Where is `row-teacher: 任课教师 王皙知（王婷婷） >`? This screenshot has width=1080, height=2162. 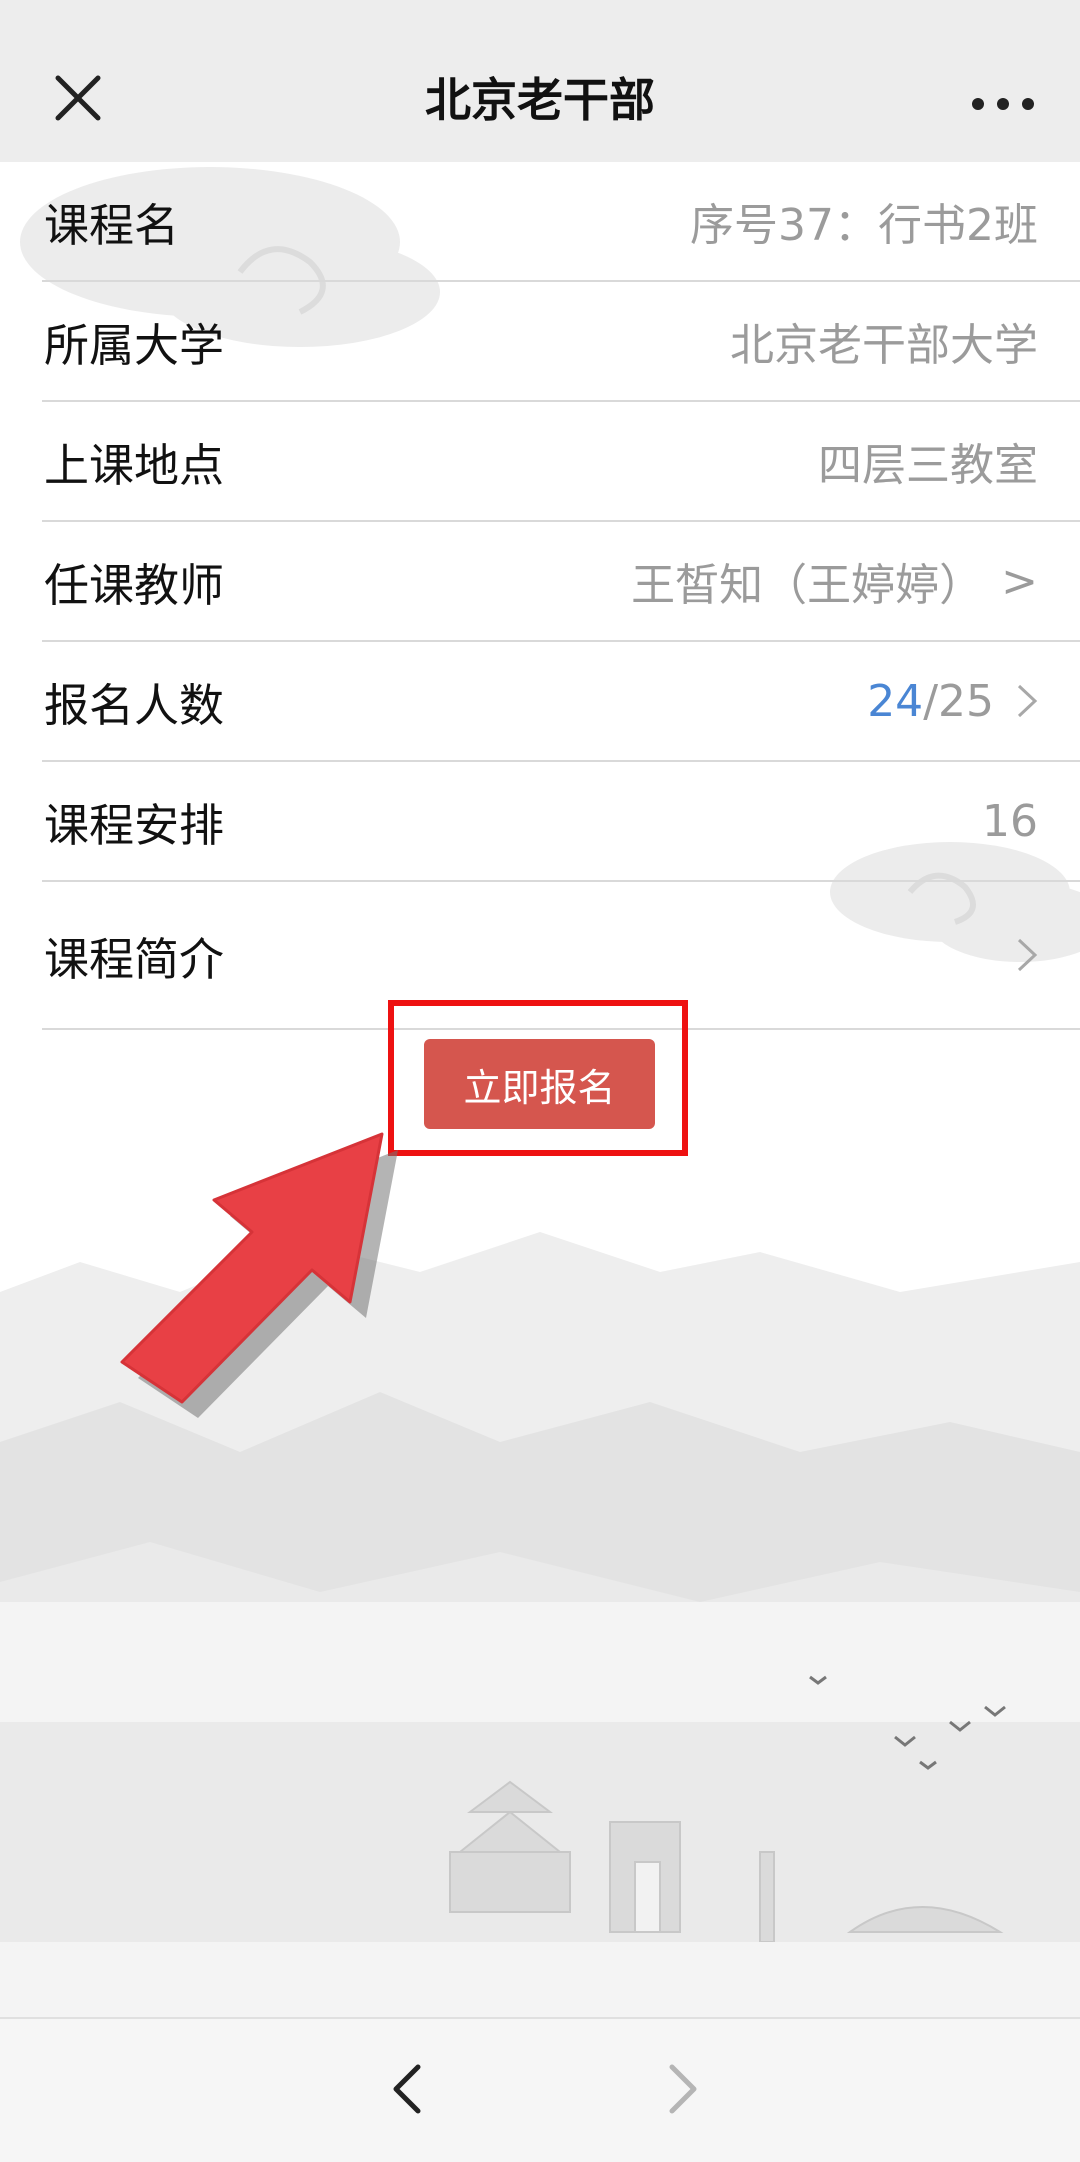
row-teacher: 任课教师 王皙知（王婷婷） > is located at coordinates (561, 582).